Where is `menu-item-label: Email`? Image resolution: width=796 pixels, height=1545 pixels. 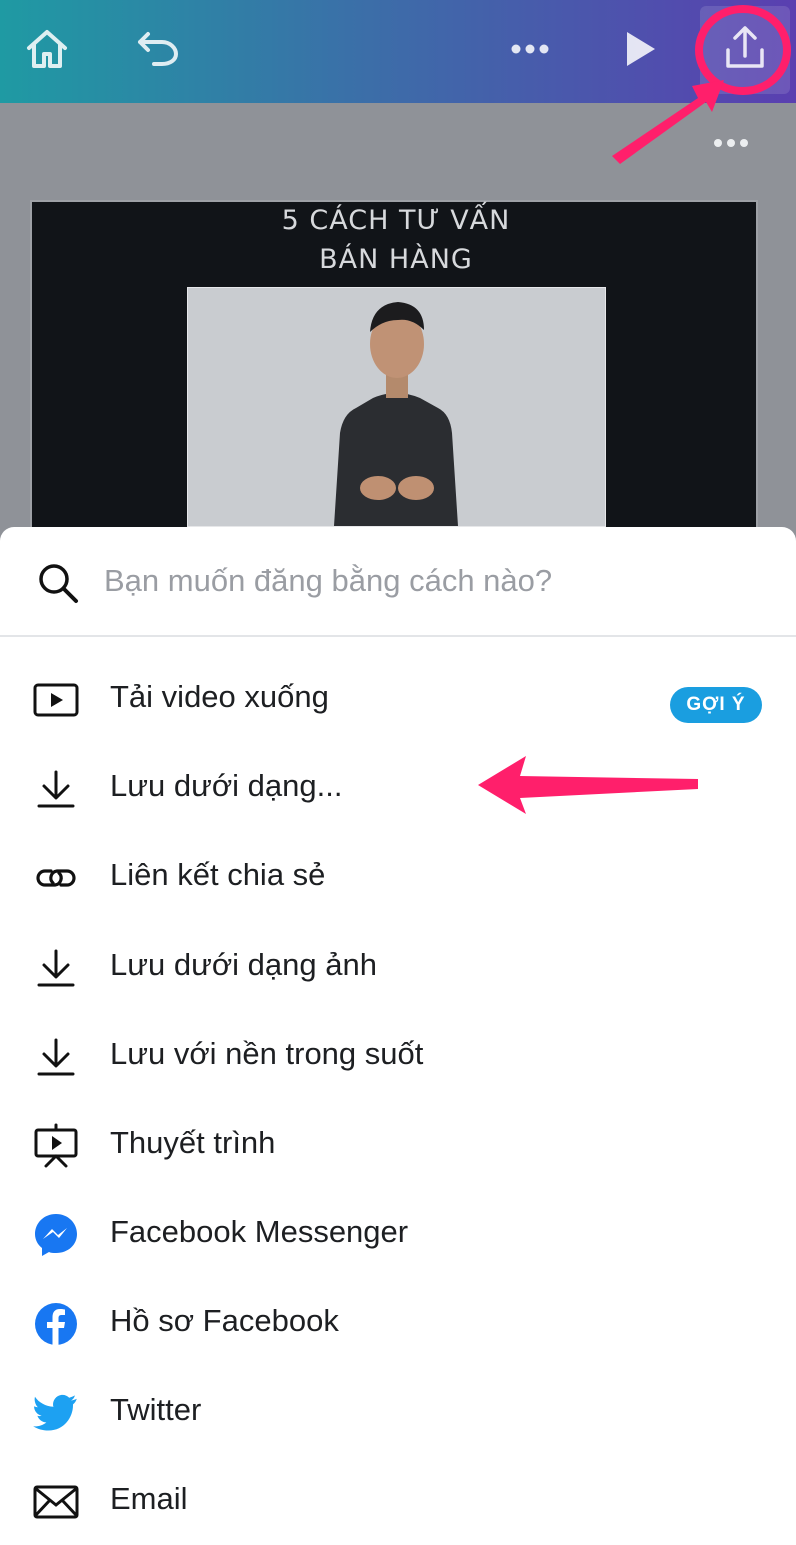 menu-item-label: Email is located at coordinates (149, 1498).